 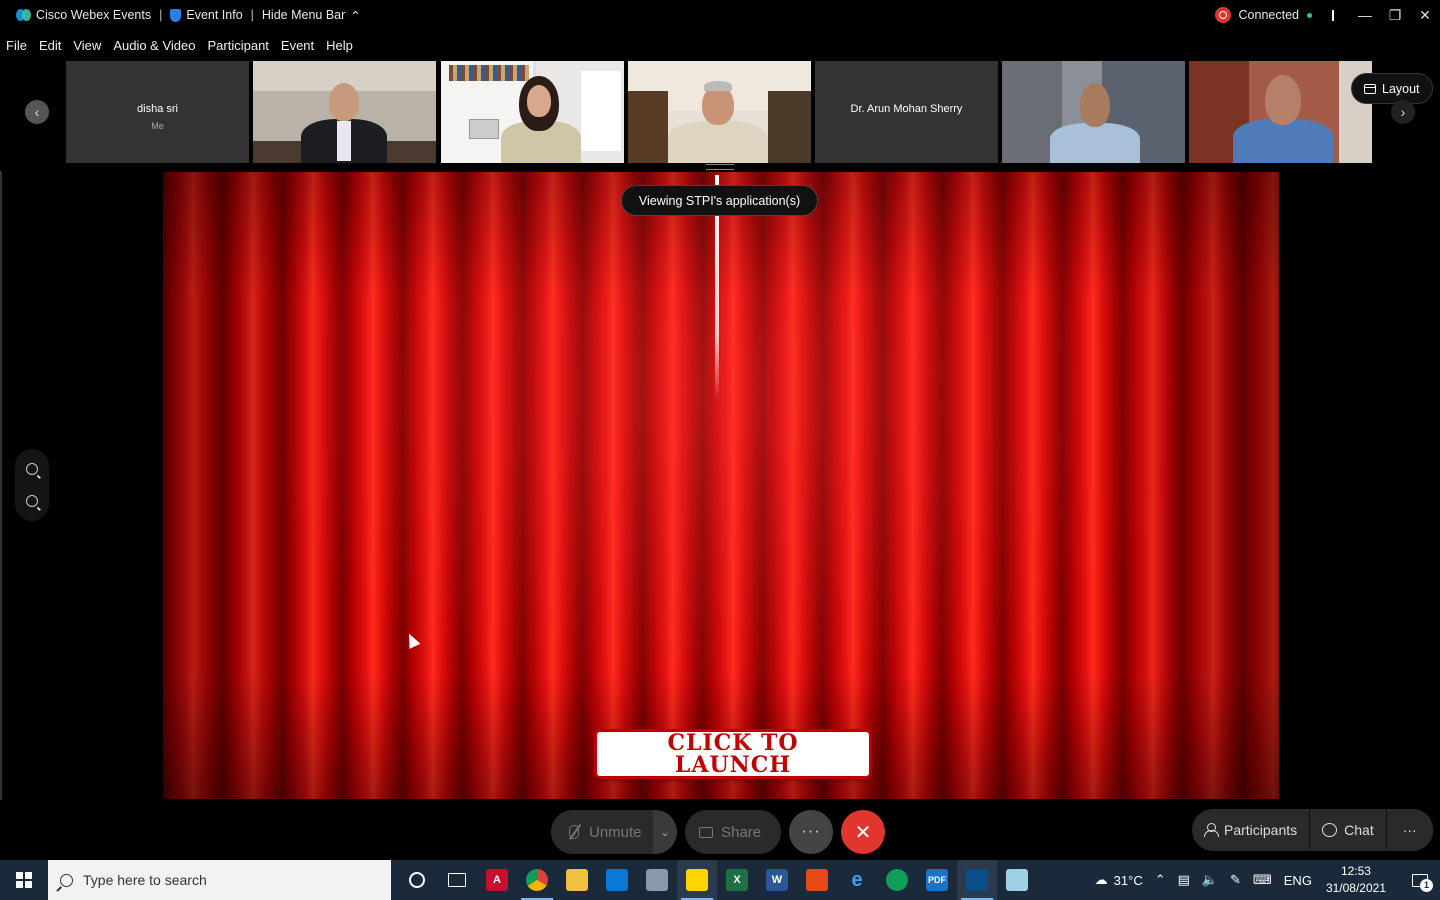 I want to click on taskbar-edge: e, so click(x=857, y=880).